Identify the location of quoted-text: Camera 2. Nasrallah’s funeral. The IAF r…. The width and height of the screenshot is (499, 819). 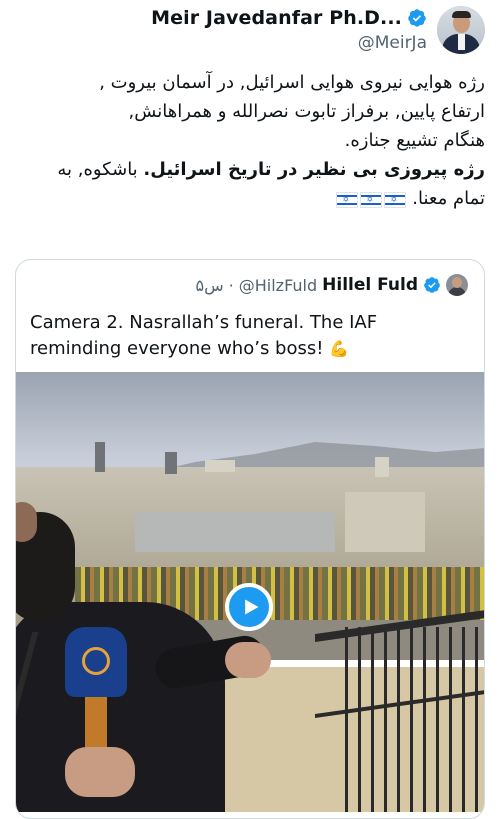
(204, 335).